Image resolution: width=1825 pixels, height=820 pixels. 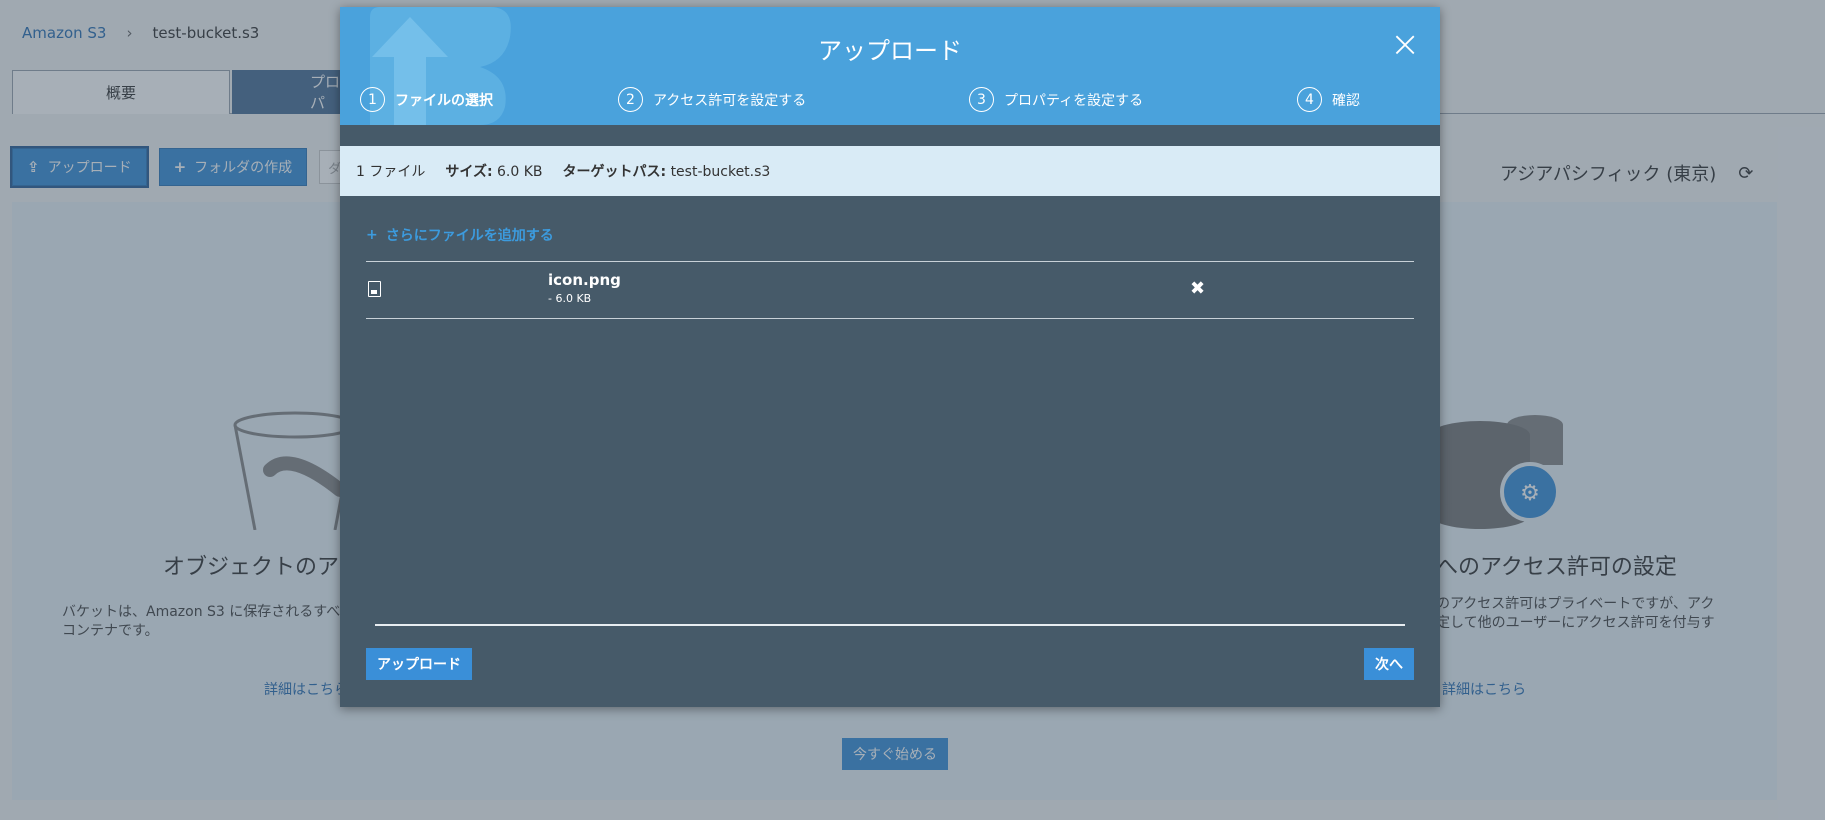 I want to click on step-label: ファイルの選択, so click(x=444, y=100).